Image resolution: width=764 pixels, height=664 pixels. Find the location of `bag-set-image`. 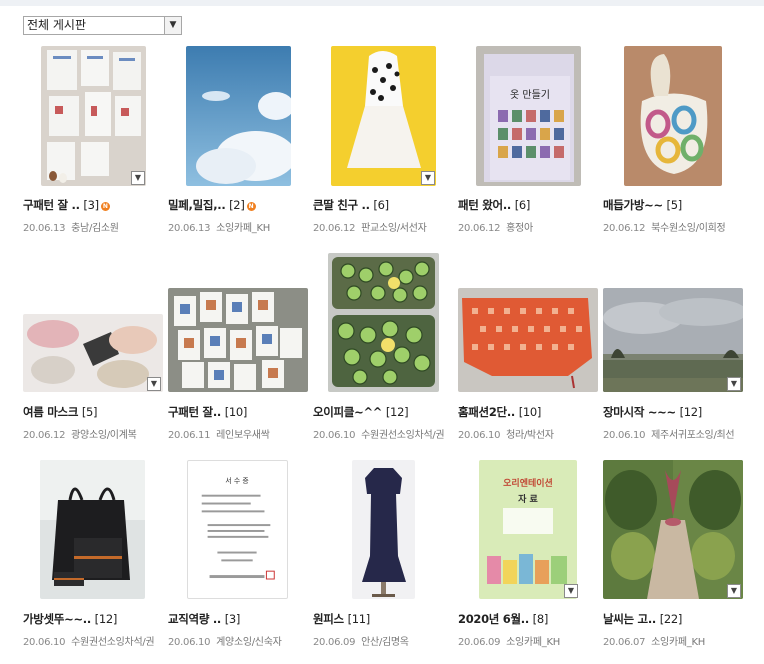

bag-set-image is located at coordinates (92, 529).